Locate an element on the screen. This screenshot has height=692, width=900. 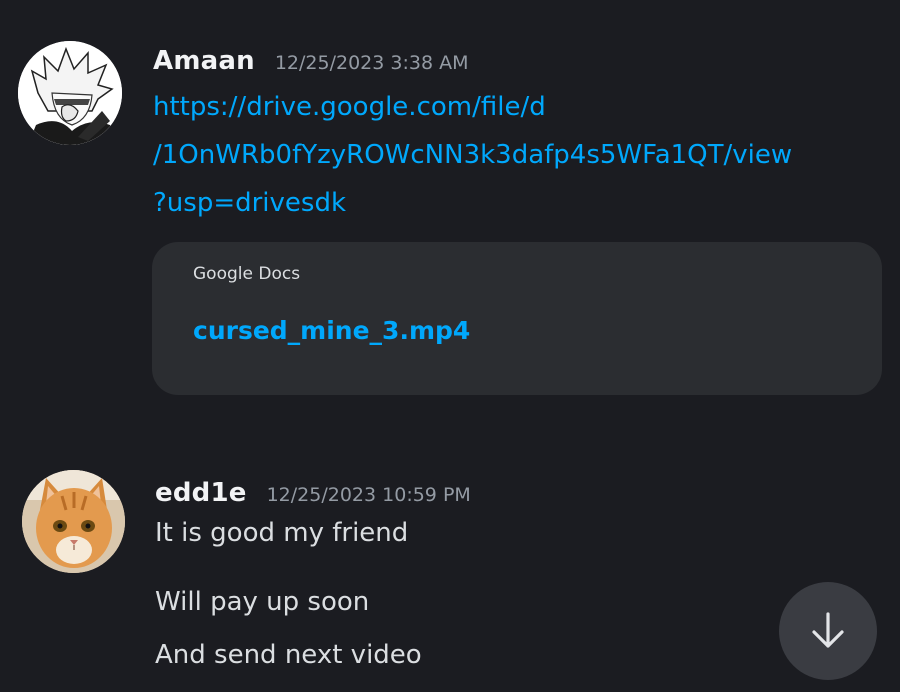
username: edd1e is located at coordinates (201, 493).